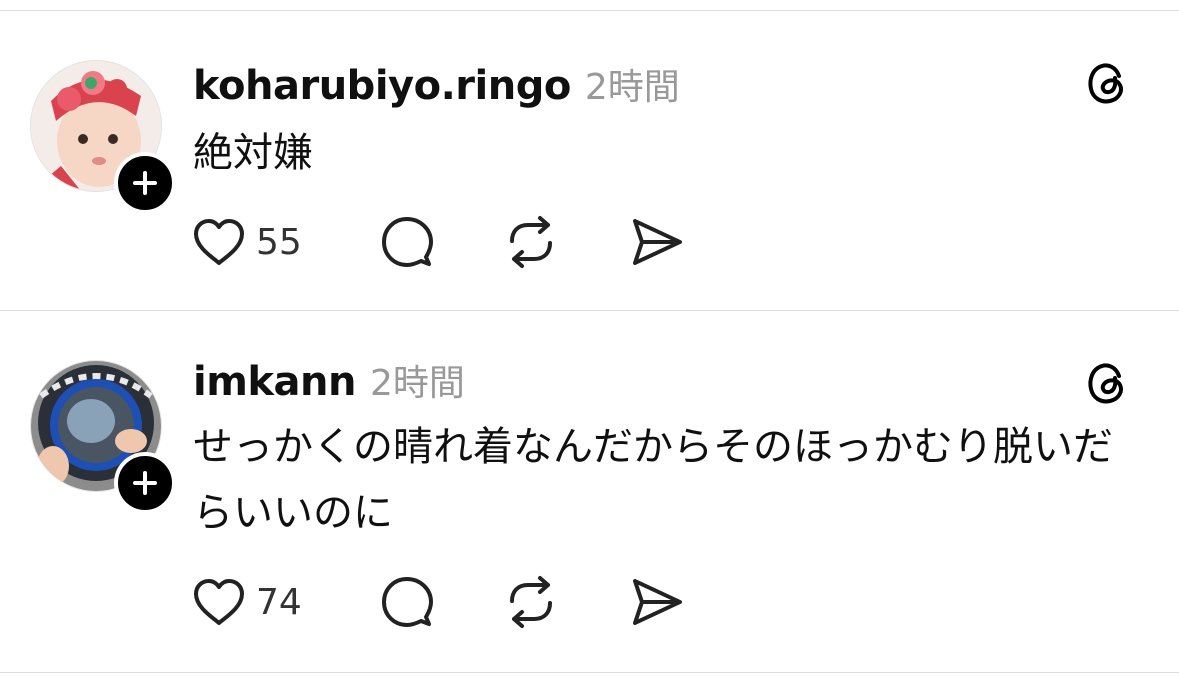 Image resolution: width=1179 pixels, height=690 pixels. I want to click on post-header: koharubiyo.ringo 2時間, so click(436, 84).